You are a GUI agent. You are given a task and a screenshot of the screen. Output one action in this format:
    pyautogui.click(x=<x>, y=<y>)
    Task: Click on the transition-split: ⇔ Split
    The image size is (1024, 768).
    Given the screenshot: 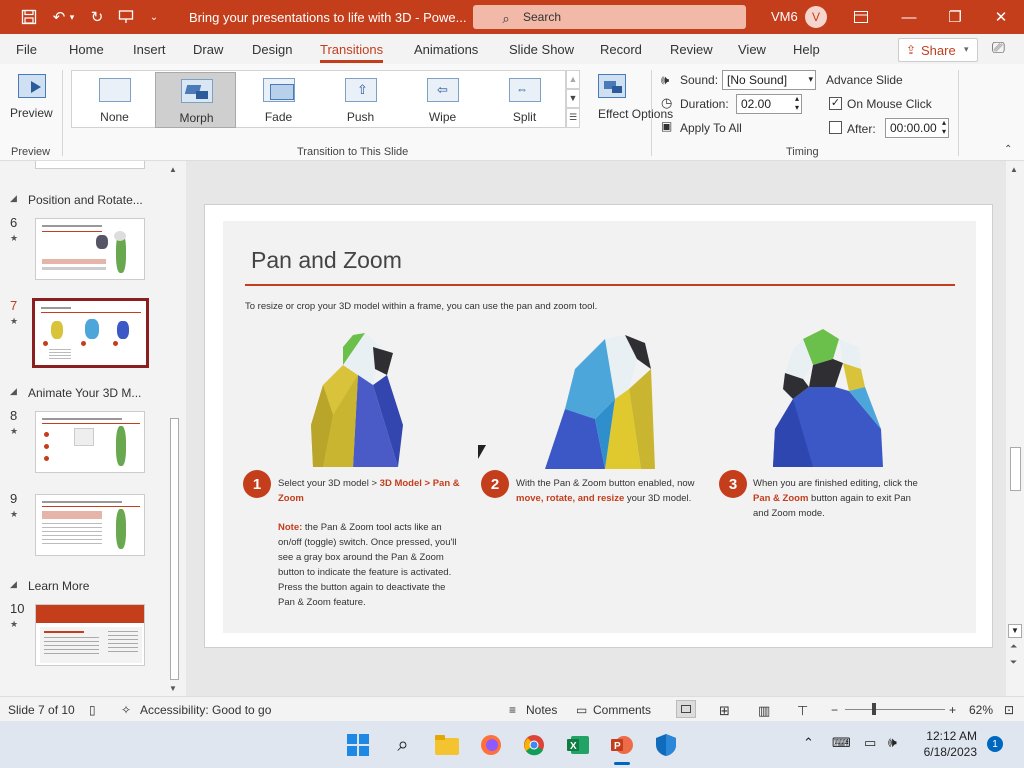 What is the action you would take?
    pyautogui.click(x=524, y=100)
    